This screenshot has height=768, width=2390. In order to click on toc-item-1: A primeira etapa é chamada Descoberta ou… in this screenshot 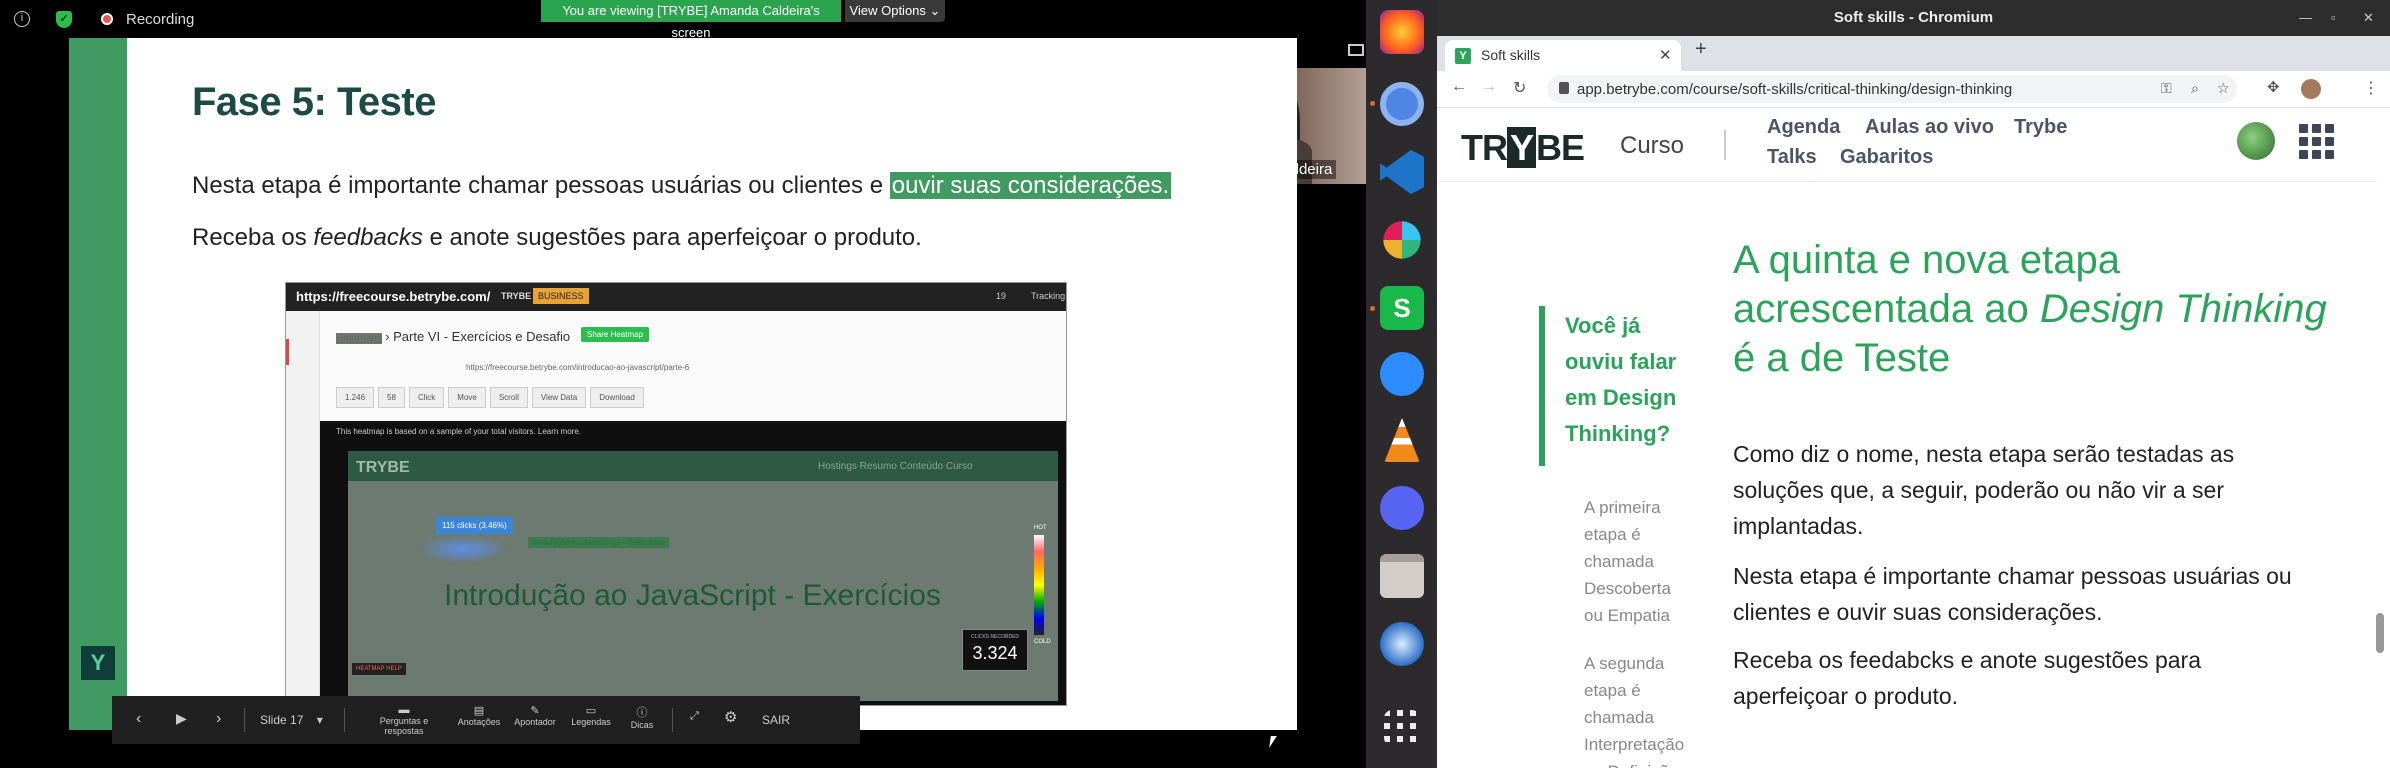, I will do `click(1639, 561)`.